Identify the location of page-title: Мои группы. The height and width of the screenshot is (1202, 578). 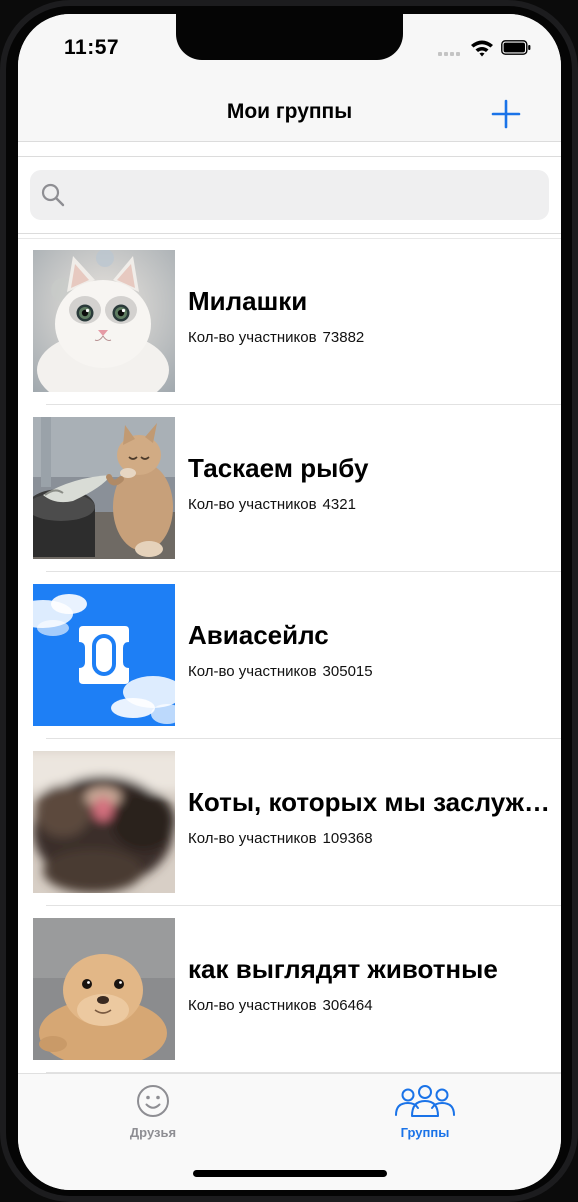
(289, 111).